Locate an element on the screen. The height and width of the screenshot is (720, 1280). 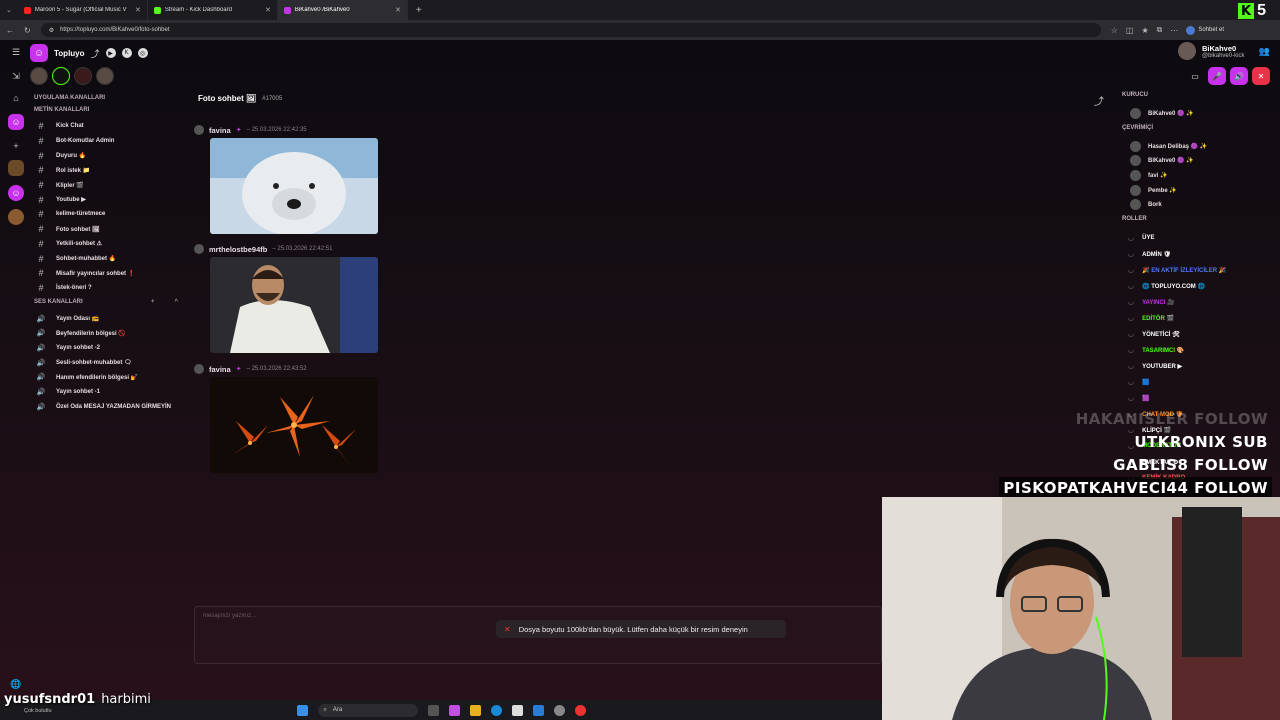
copilot-icon is located at coordinates (454, 710).